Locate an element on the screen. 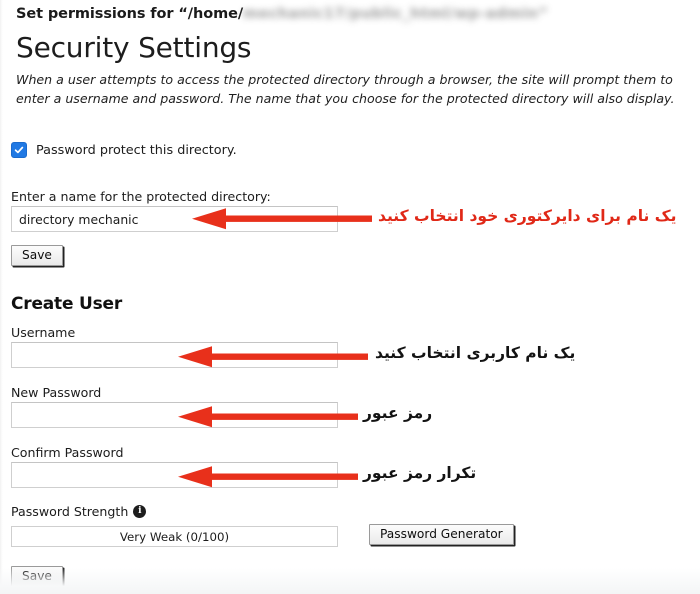 Image resolution: width=700 pixels, height=594 pixels. redacted-directory-path: mechanic17/public_html/wp-admin” is located at coordinates (396, 14).